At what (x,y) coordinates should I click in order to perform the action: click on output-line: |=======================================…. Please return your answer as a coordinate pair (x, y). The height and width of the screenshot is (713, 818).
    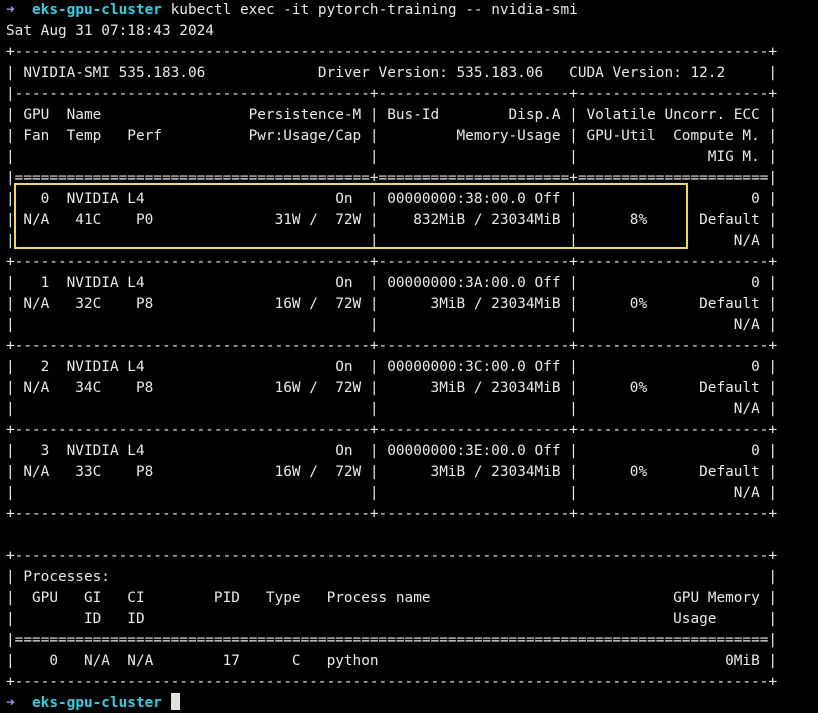
    Looking at the image, I should click on (392, 178).